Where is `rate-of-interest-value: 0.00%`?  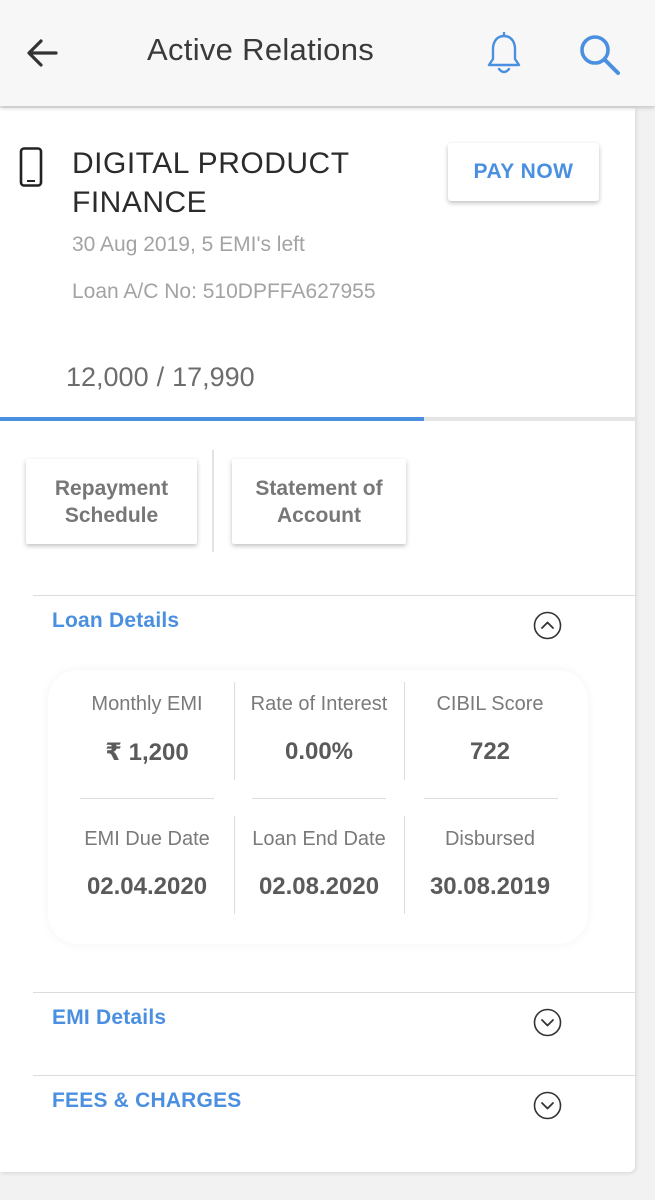 rate-of-interest-value: 0.00% is located at coordinates (319, 751).